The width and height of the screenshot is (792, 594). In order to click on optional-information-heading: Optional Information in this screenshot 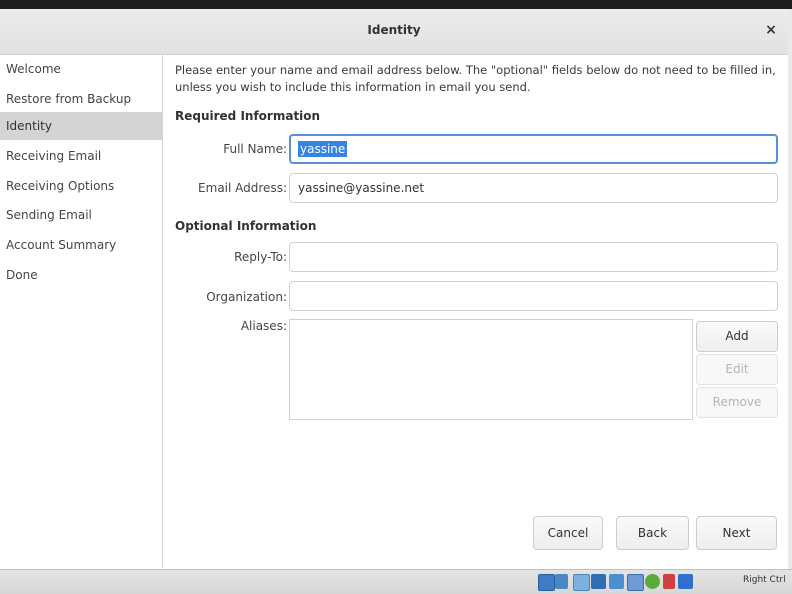, I will do `click(246, 226)`.